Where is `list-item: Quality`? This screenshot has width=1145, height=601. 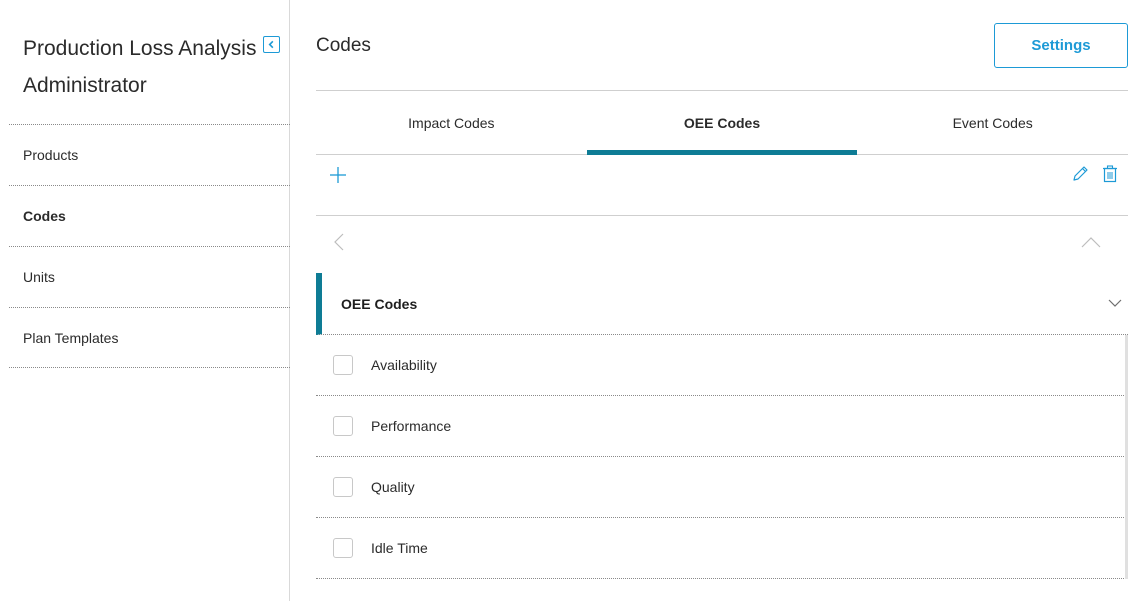
list-item: Quality is located at coordinates (722, 487).